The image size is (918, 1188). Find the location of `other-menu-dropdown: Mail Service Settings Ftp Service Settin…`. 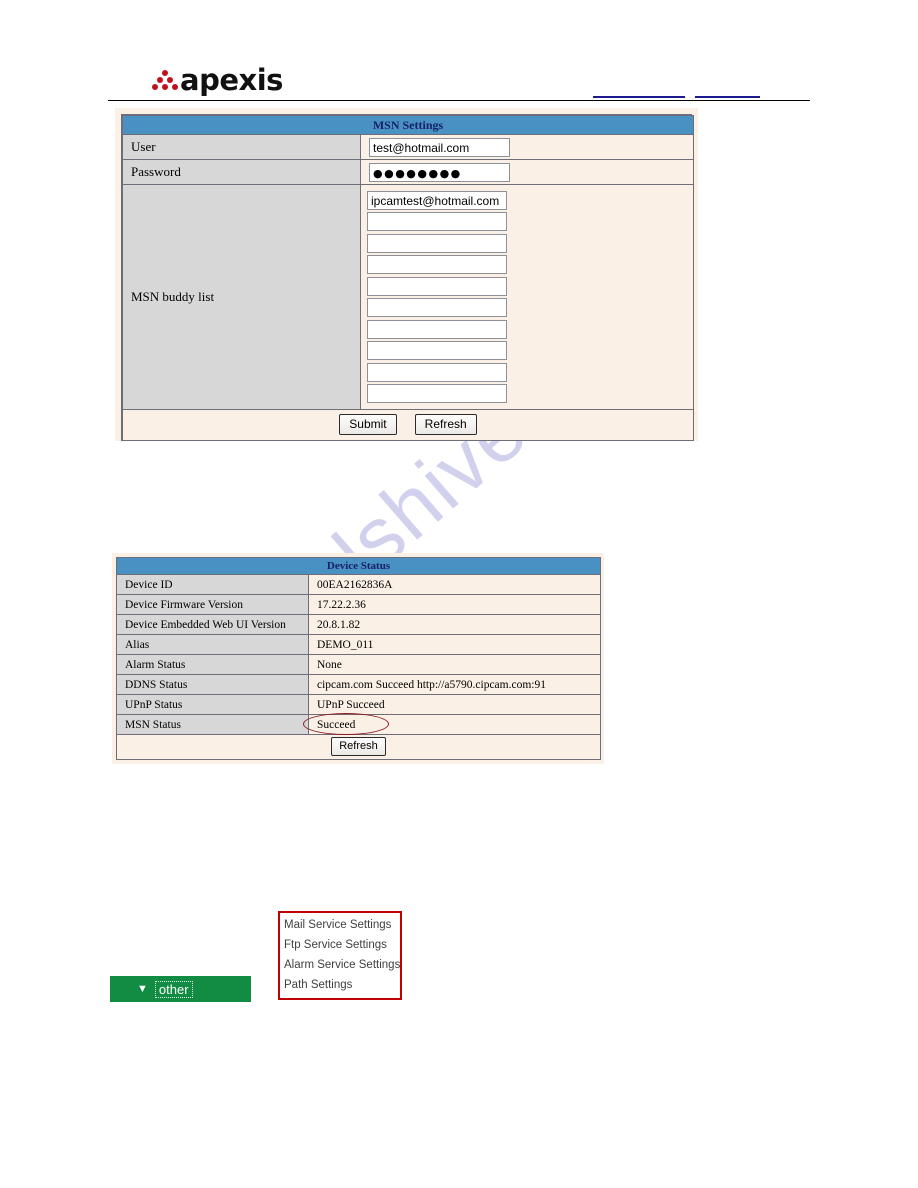

other-menu-dropdown: Mail Service Settings Ftp Service Settin… is located at coordinates (340, 955).